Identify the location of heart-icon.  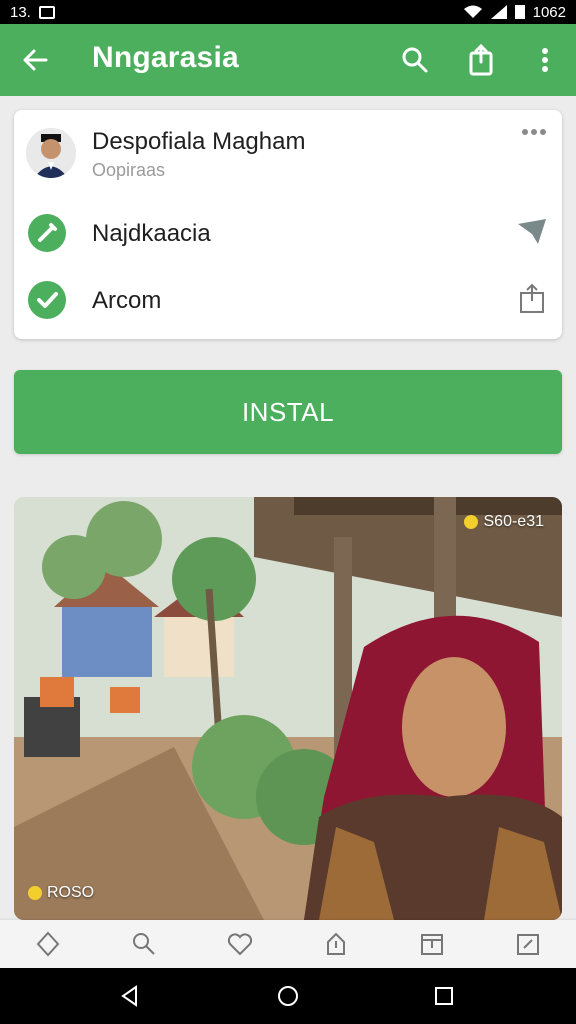
(240, 944).